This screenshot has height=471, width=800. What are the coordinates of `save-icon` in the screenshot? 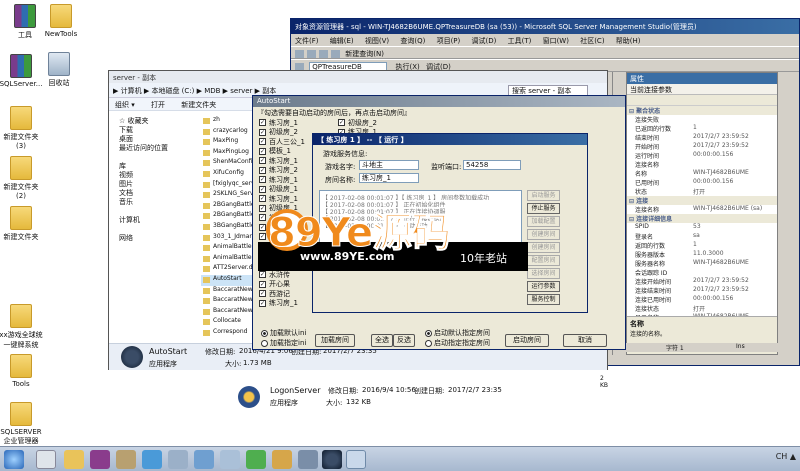 It's located at (323, 54).